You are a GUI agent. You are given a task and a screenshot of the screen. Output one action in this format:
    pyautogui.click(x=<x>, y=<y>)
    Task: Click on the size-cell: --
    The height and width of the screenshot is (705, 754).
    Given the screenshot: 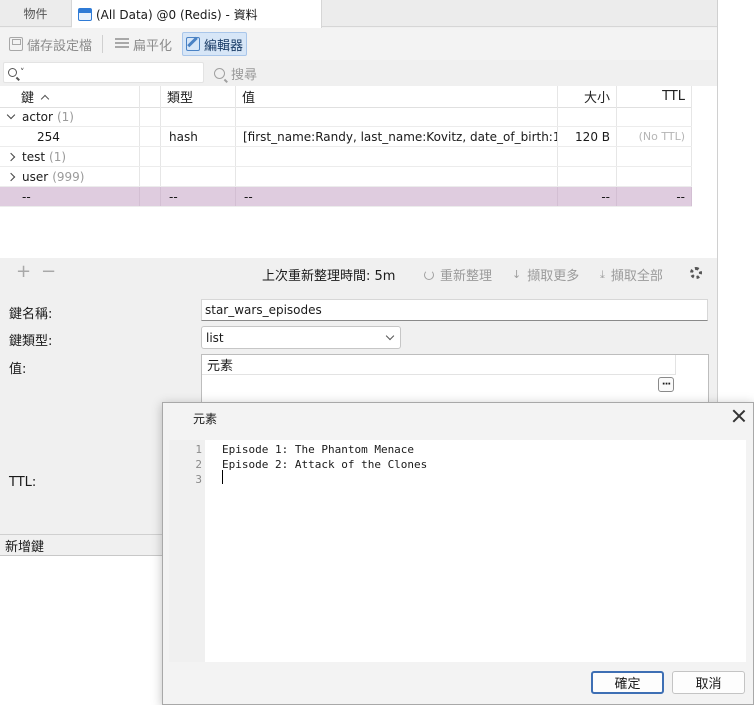 What is the action you would take?
    pyautogui.click(x=587, y=196)
    